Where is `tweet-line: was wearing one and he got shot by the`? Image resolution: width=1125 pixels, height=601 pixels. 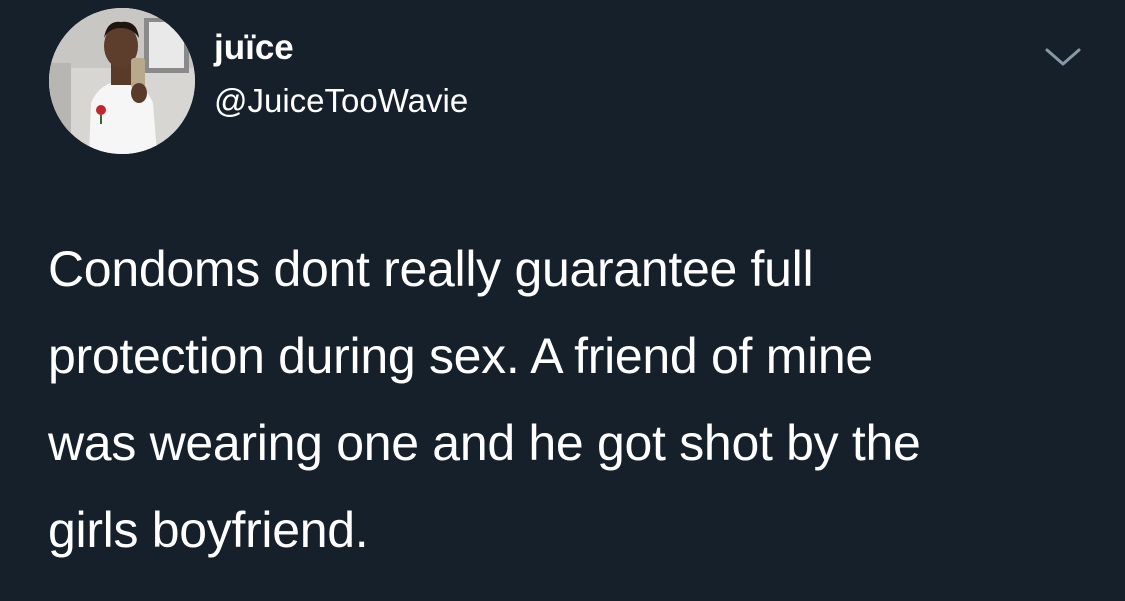
tweet-line: was wearing one and he got shot by the is located at coordinates (484, 443).